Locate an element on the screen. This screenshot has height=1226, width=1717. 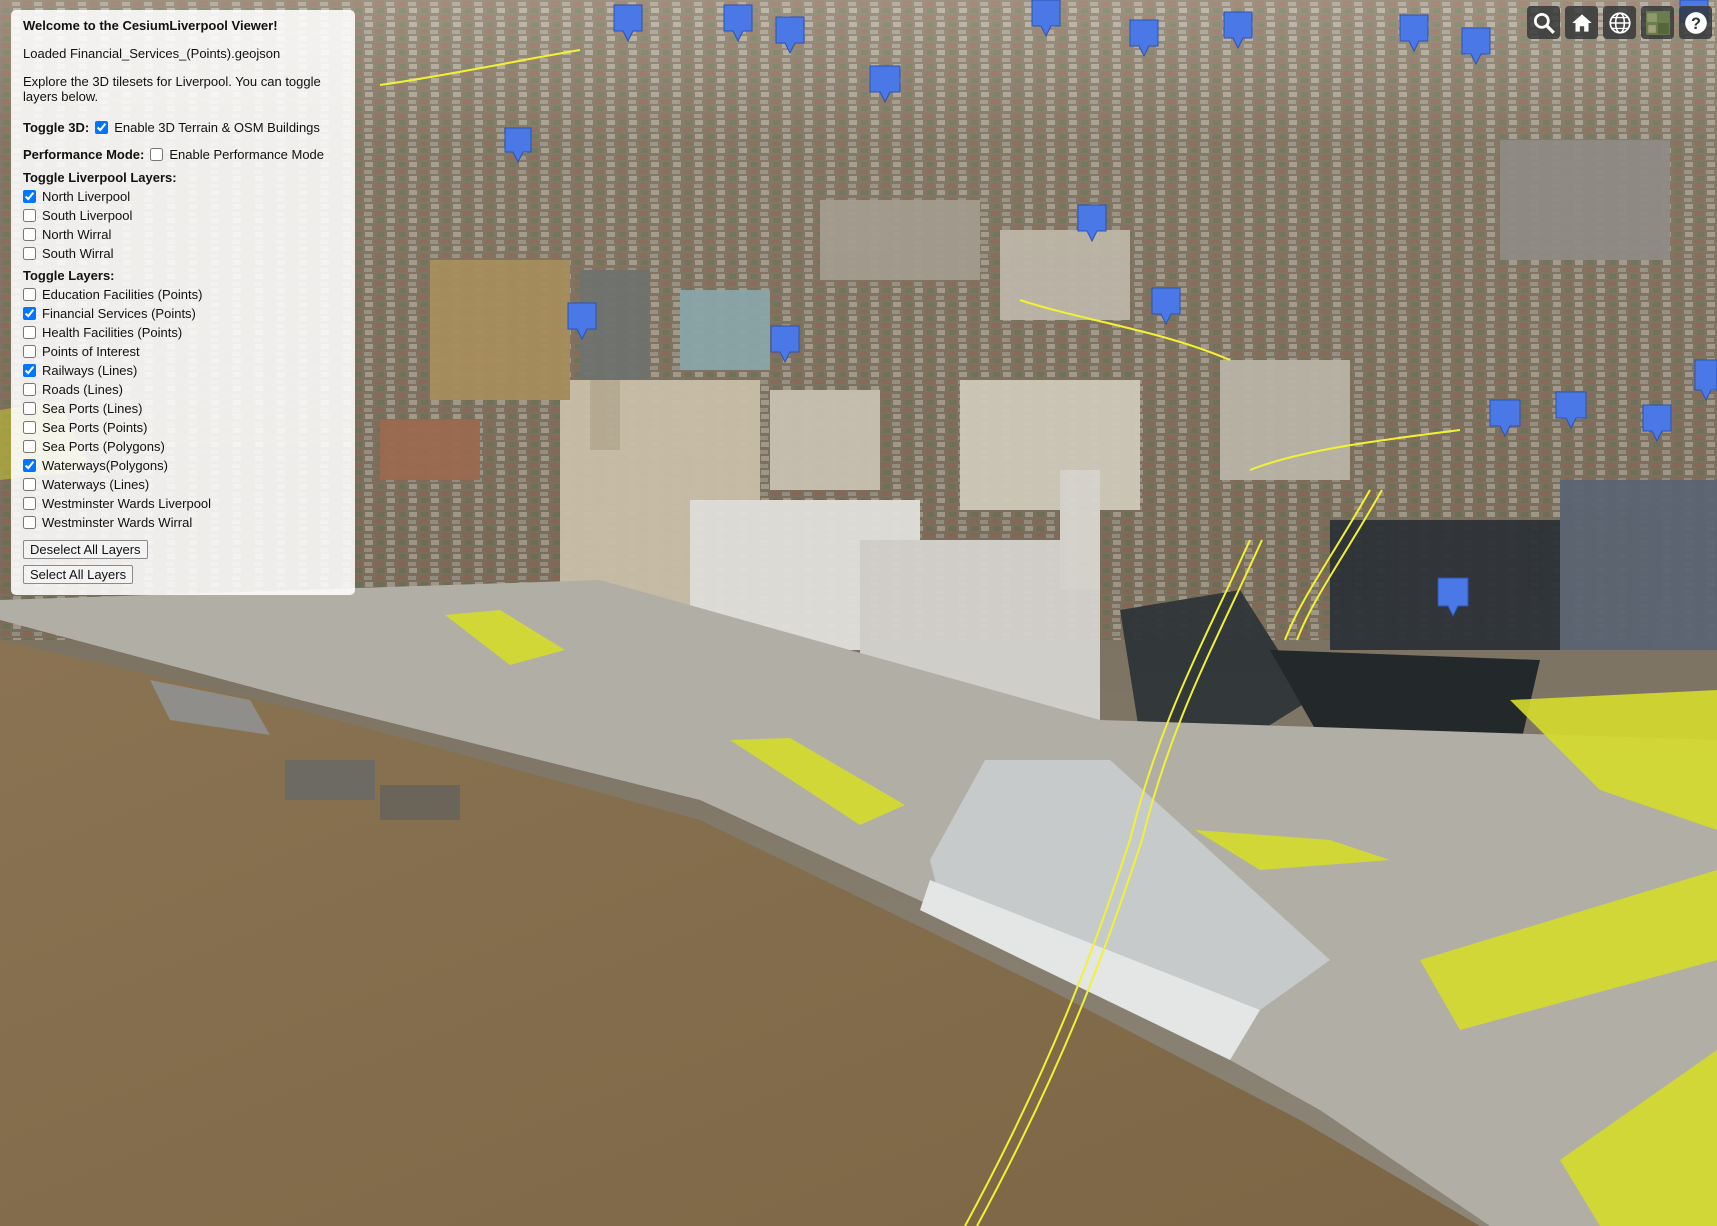
layer-label: Westminster Wards Liverpool is located at coordinates (127, 503).